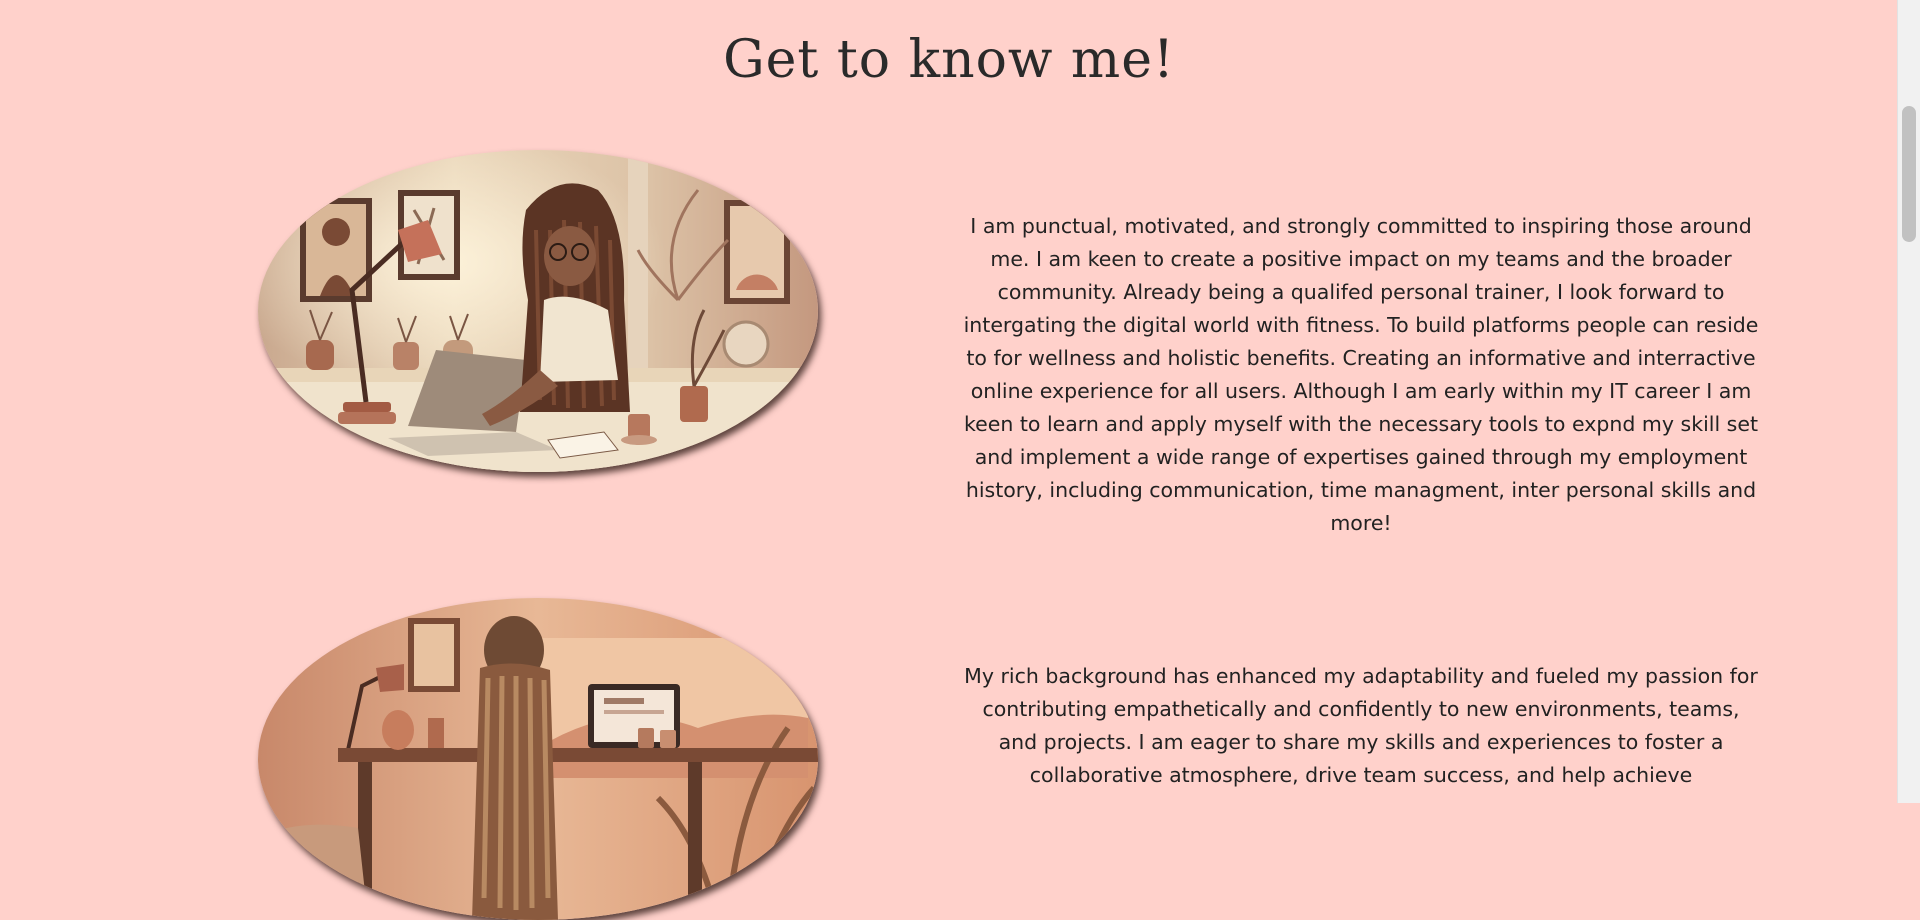  Describe the element at coordinates (538, 759) in the screenshot. I see `woman-at-desk-from-behind-illustration` at that location.